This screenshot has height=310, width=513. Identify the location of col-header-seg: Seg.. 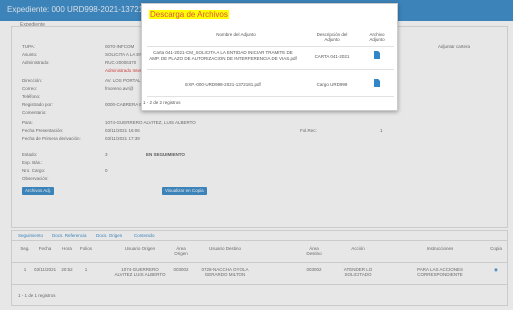
(25, 248).